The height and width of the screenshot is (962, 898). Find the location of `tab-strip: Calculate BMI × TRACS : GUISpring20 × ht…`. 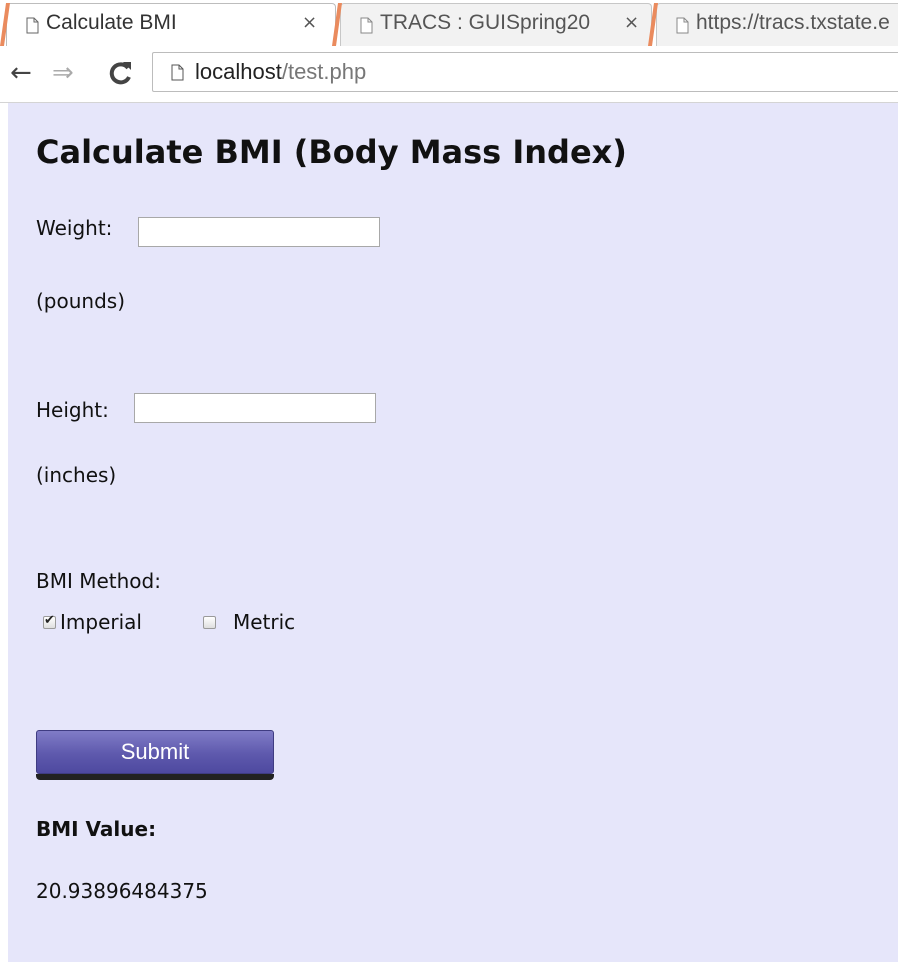

tab-strip: Calculate BMI × TRACS : GUISpring20 × ht… is located at coordinates (449, 23).